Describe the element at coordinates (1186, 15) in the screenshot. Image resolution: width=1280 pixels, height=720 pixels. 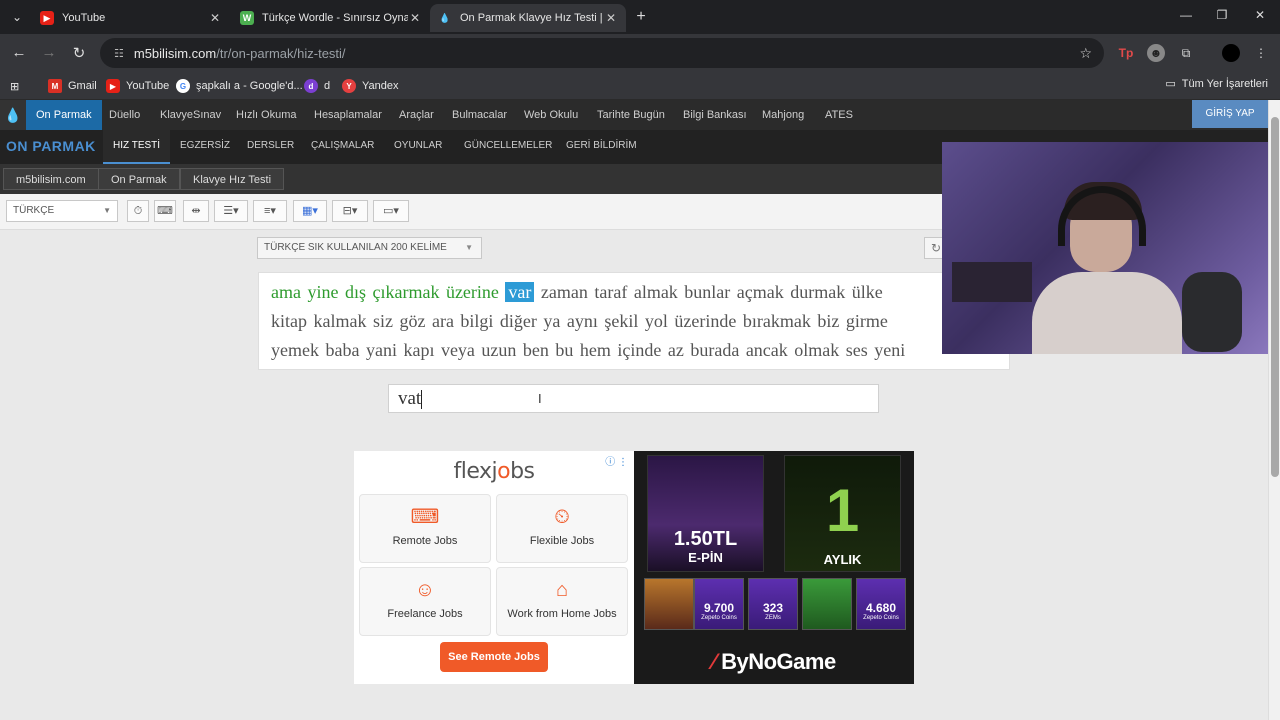
I see `minimize-icon: —` at that location.